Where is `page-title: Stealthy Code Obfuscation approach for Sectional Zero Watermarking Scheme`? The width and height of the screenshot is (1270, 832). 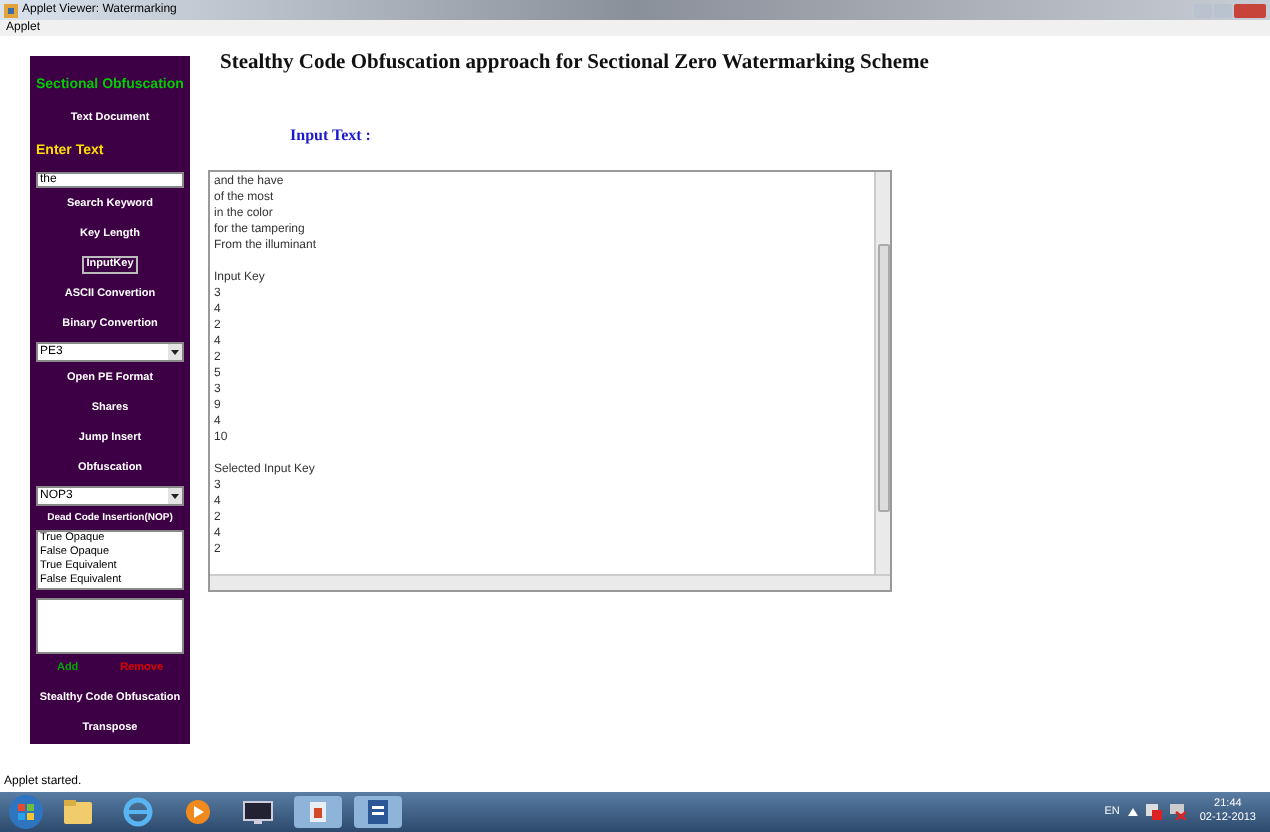
page-title: Stealthy Code Obfuscation approach for Sectional Zero Watermarking Scheme is located at coordinates (575, 64).